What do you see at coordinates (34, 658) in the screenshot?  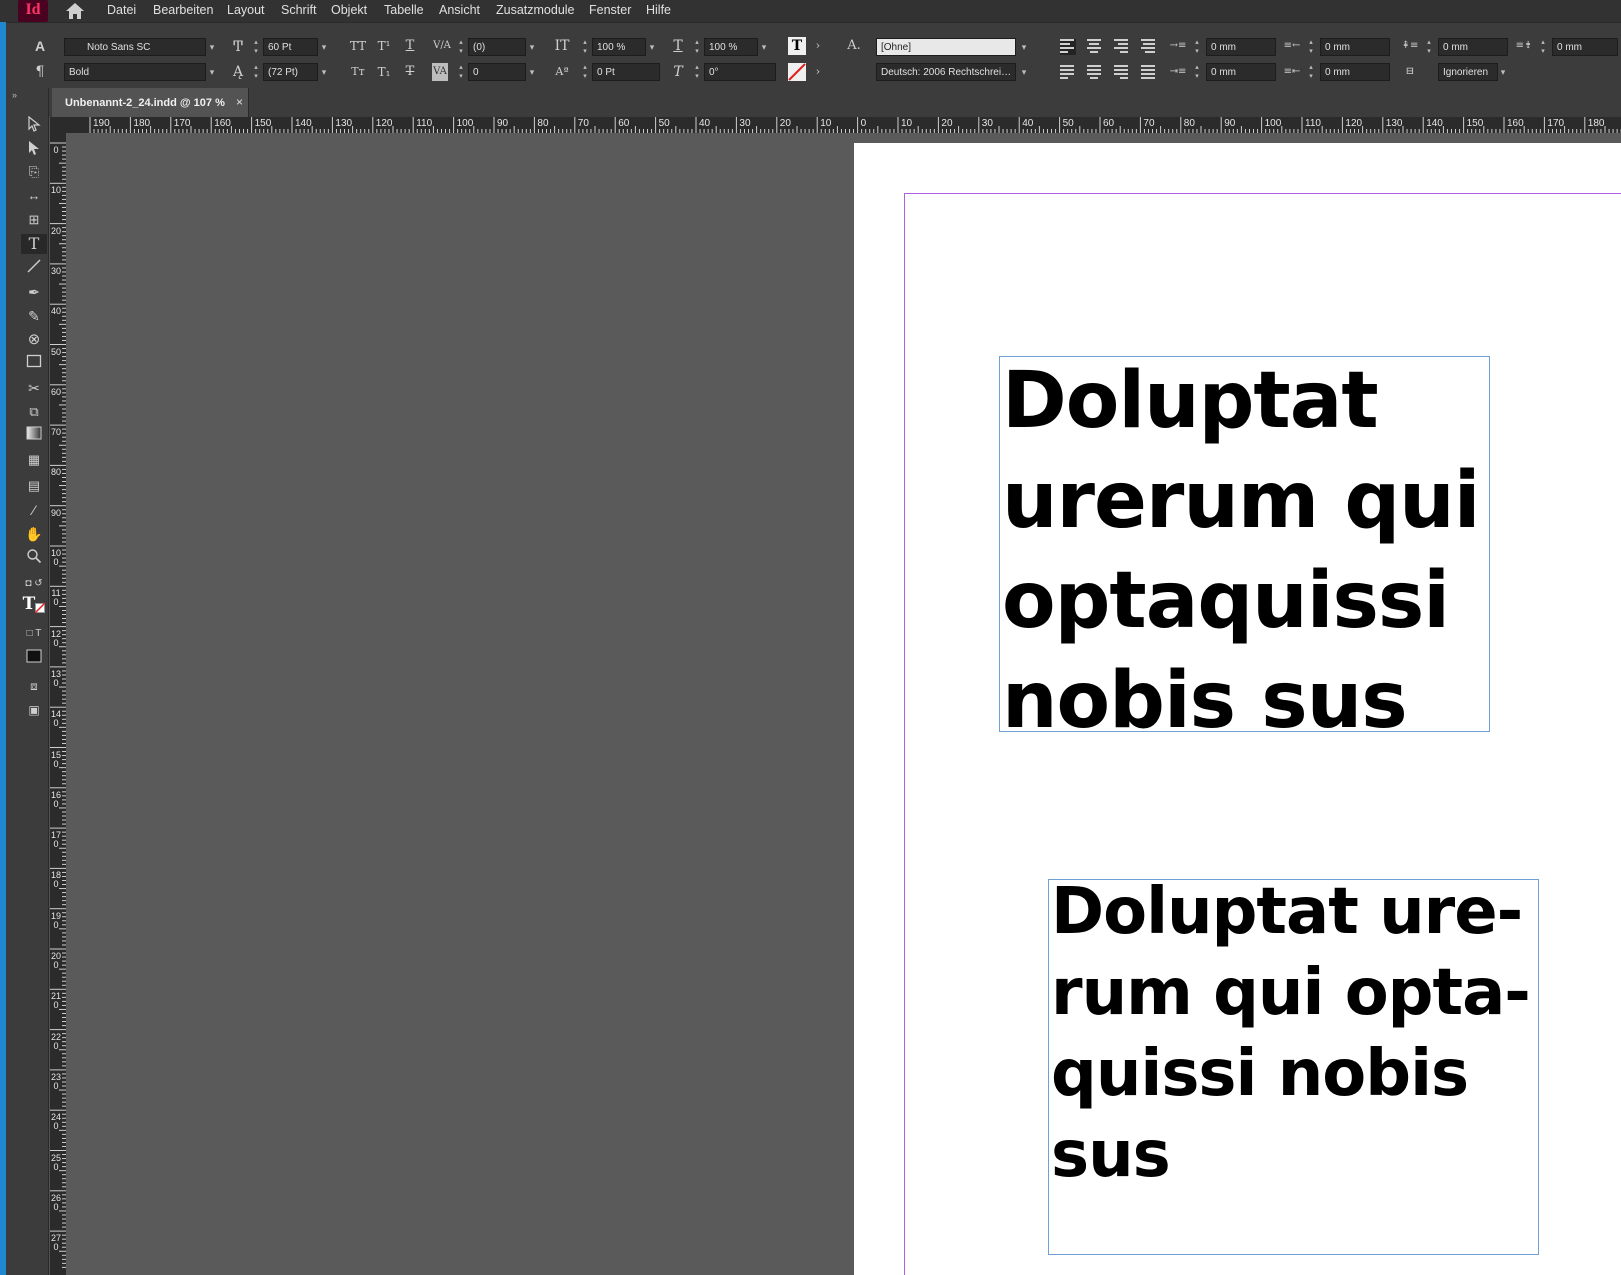 I see `apply-color-icon` at bounding box center [34, 658].